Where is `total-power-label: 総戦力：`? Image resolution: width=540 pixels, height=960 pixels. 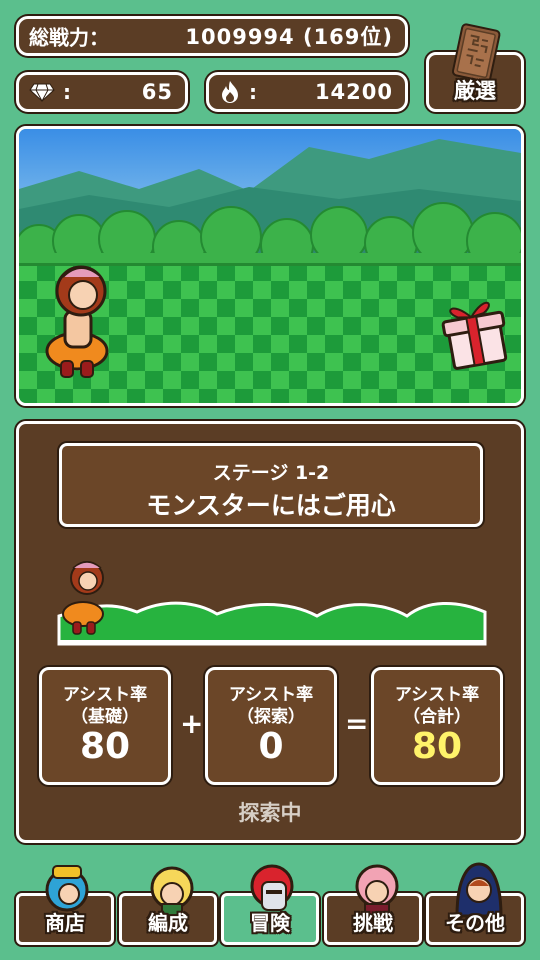
total-power-label: 総戦力： is located at coordinates (69, 37).